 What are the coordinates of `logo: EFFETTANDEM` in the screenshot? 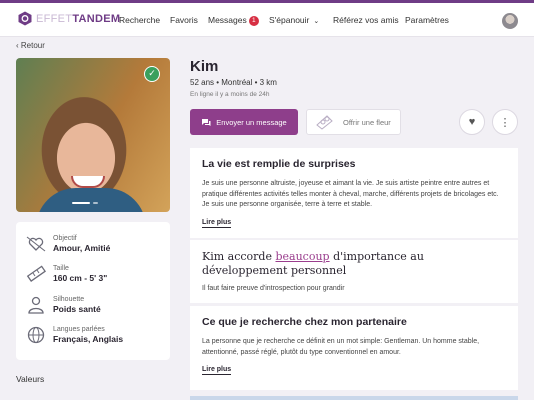 It's located at (69, 18).